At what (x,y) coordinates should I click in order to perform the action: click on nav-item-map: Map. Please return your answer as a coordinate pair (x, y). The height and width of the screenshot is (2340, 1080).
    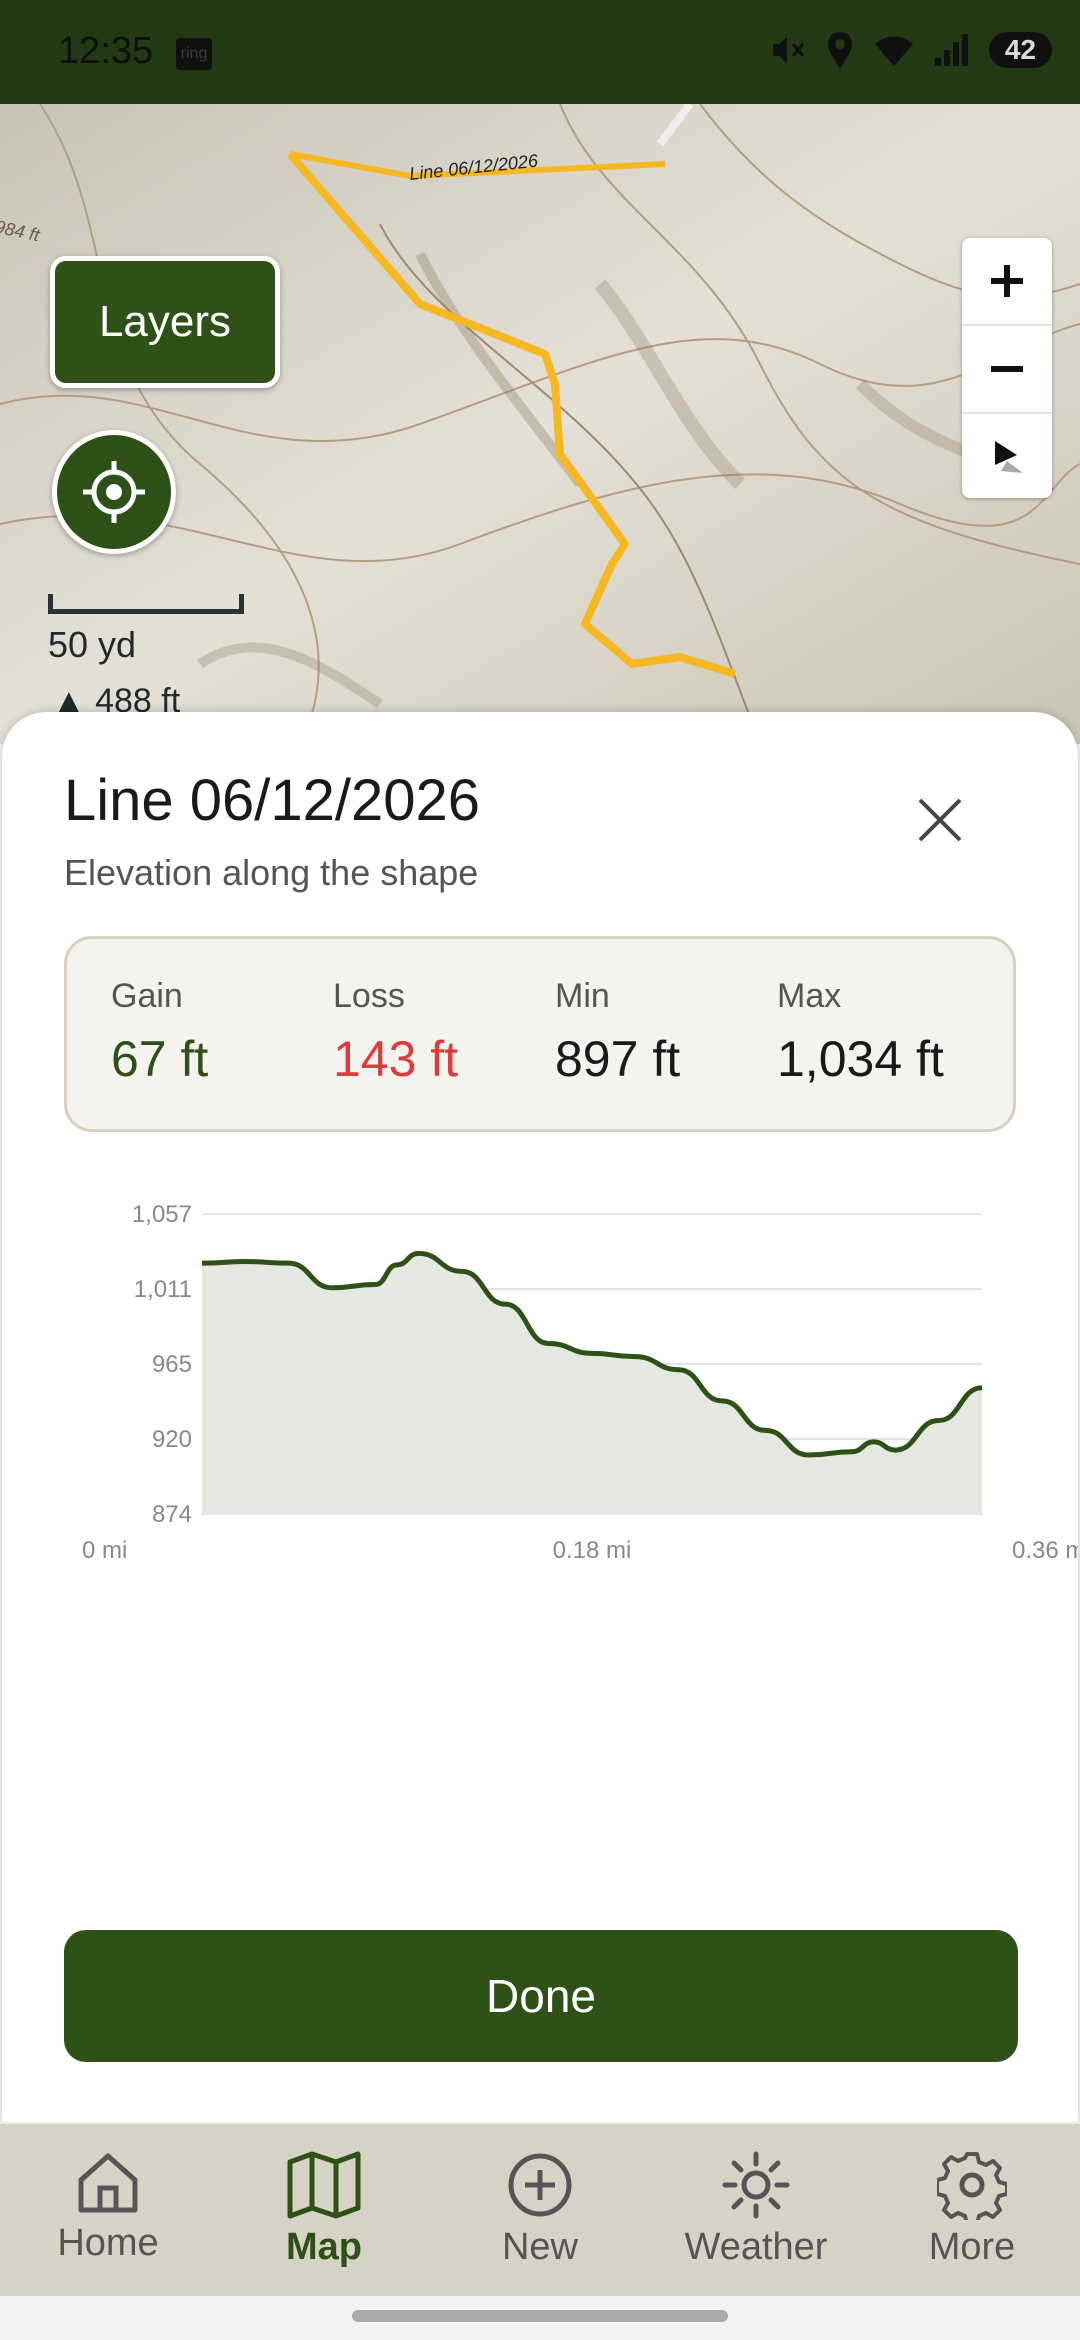
    Looking at the image, I should click on (324, 2209).